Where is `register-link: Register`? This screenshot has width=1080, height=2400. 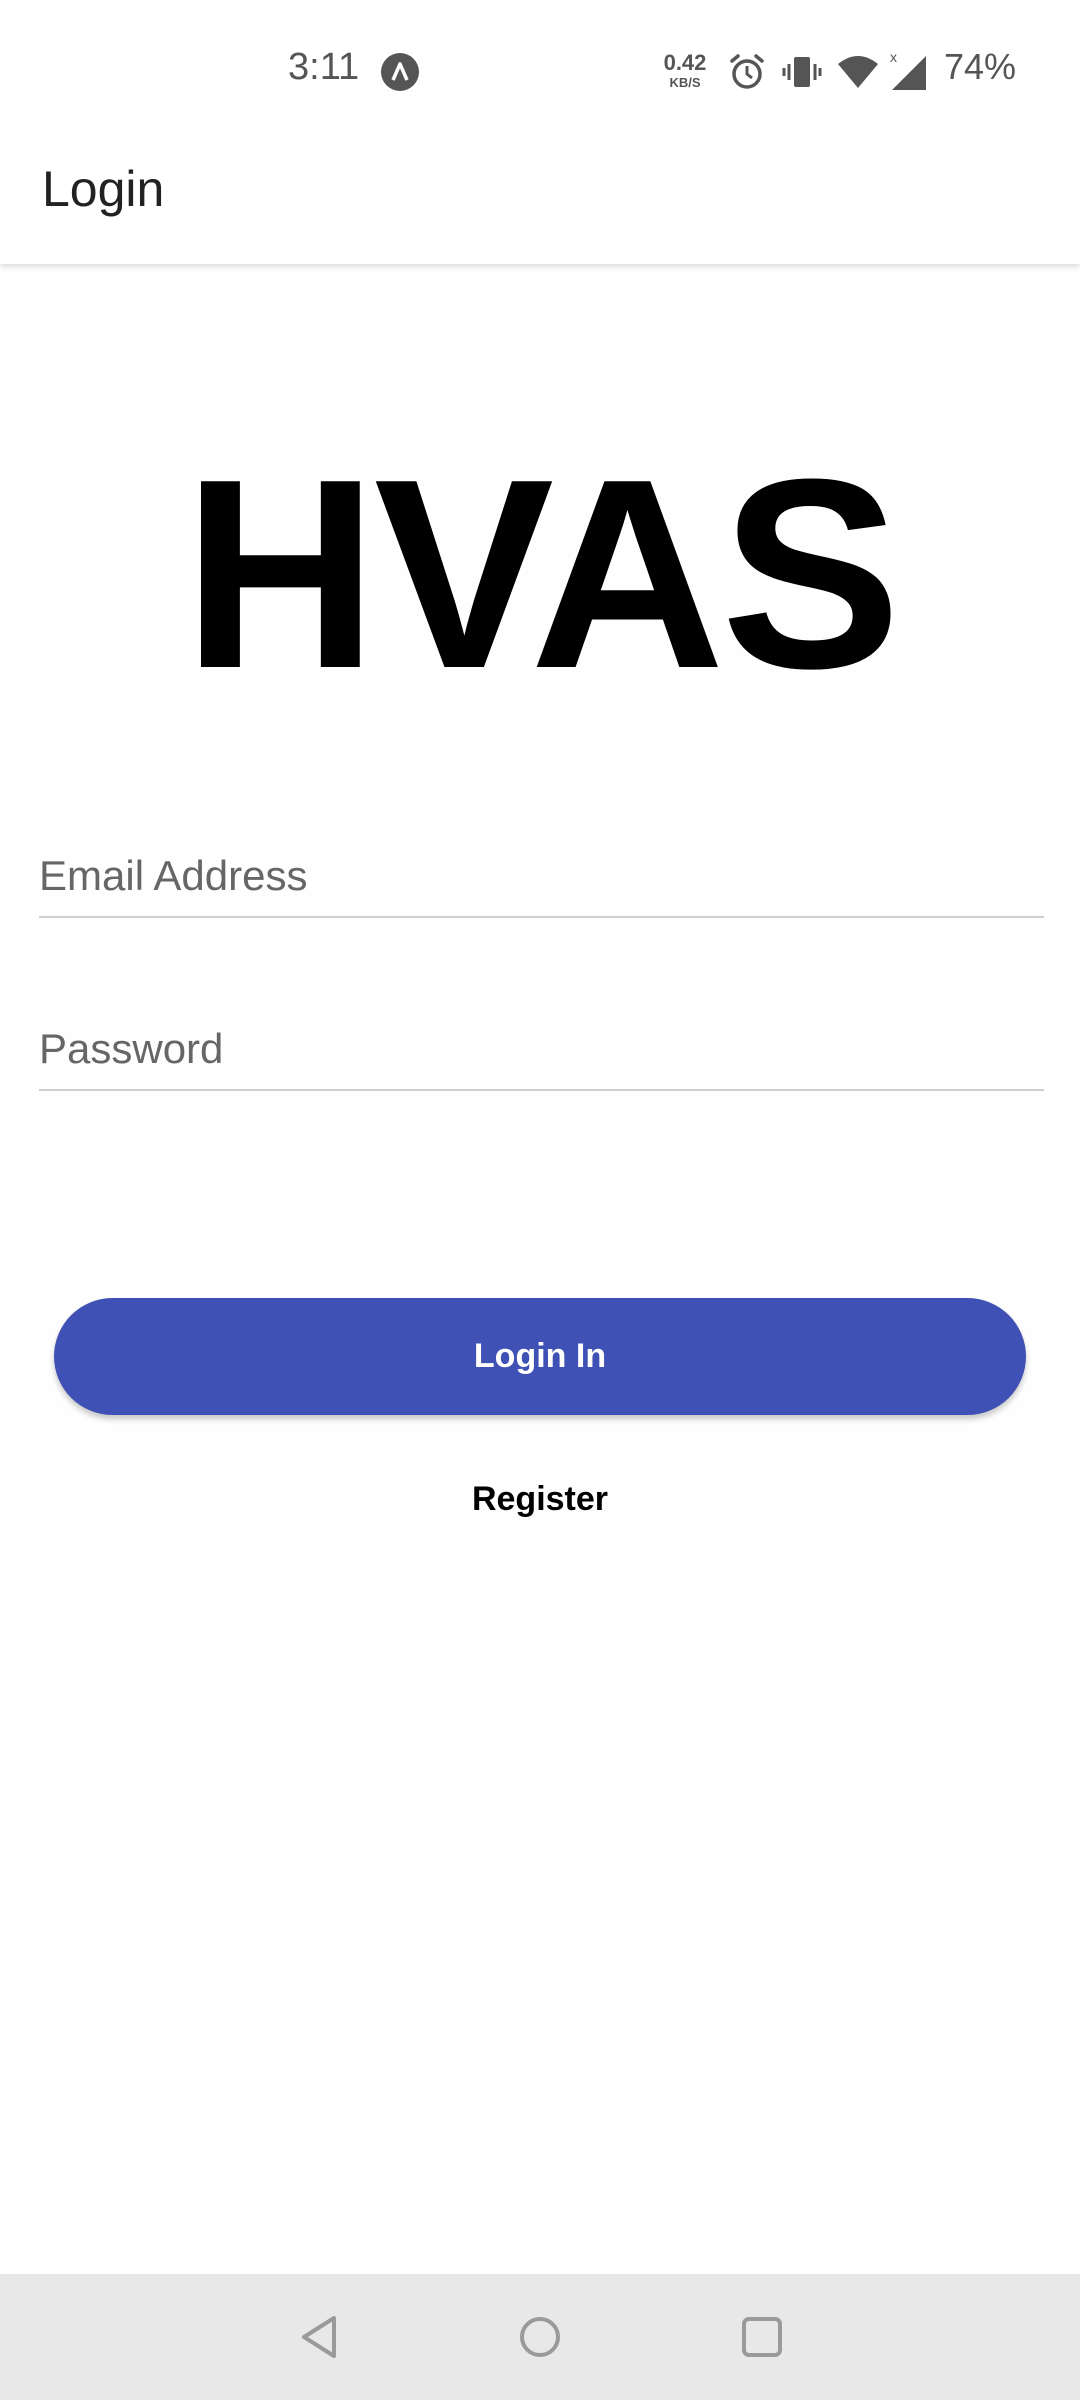
register-link: Register is located at coordinates (540, 1499).